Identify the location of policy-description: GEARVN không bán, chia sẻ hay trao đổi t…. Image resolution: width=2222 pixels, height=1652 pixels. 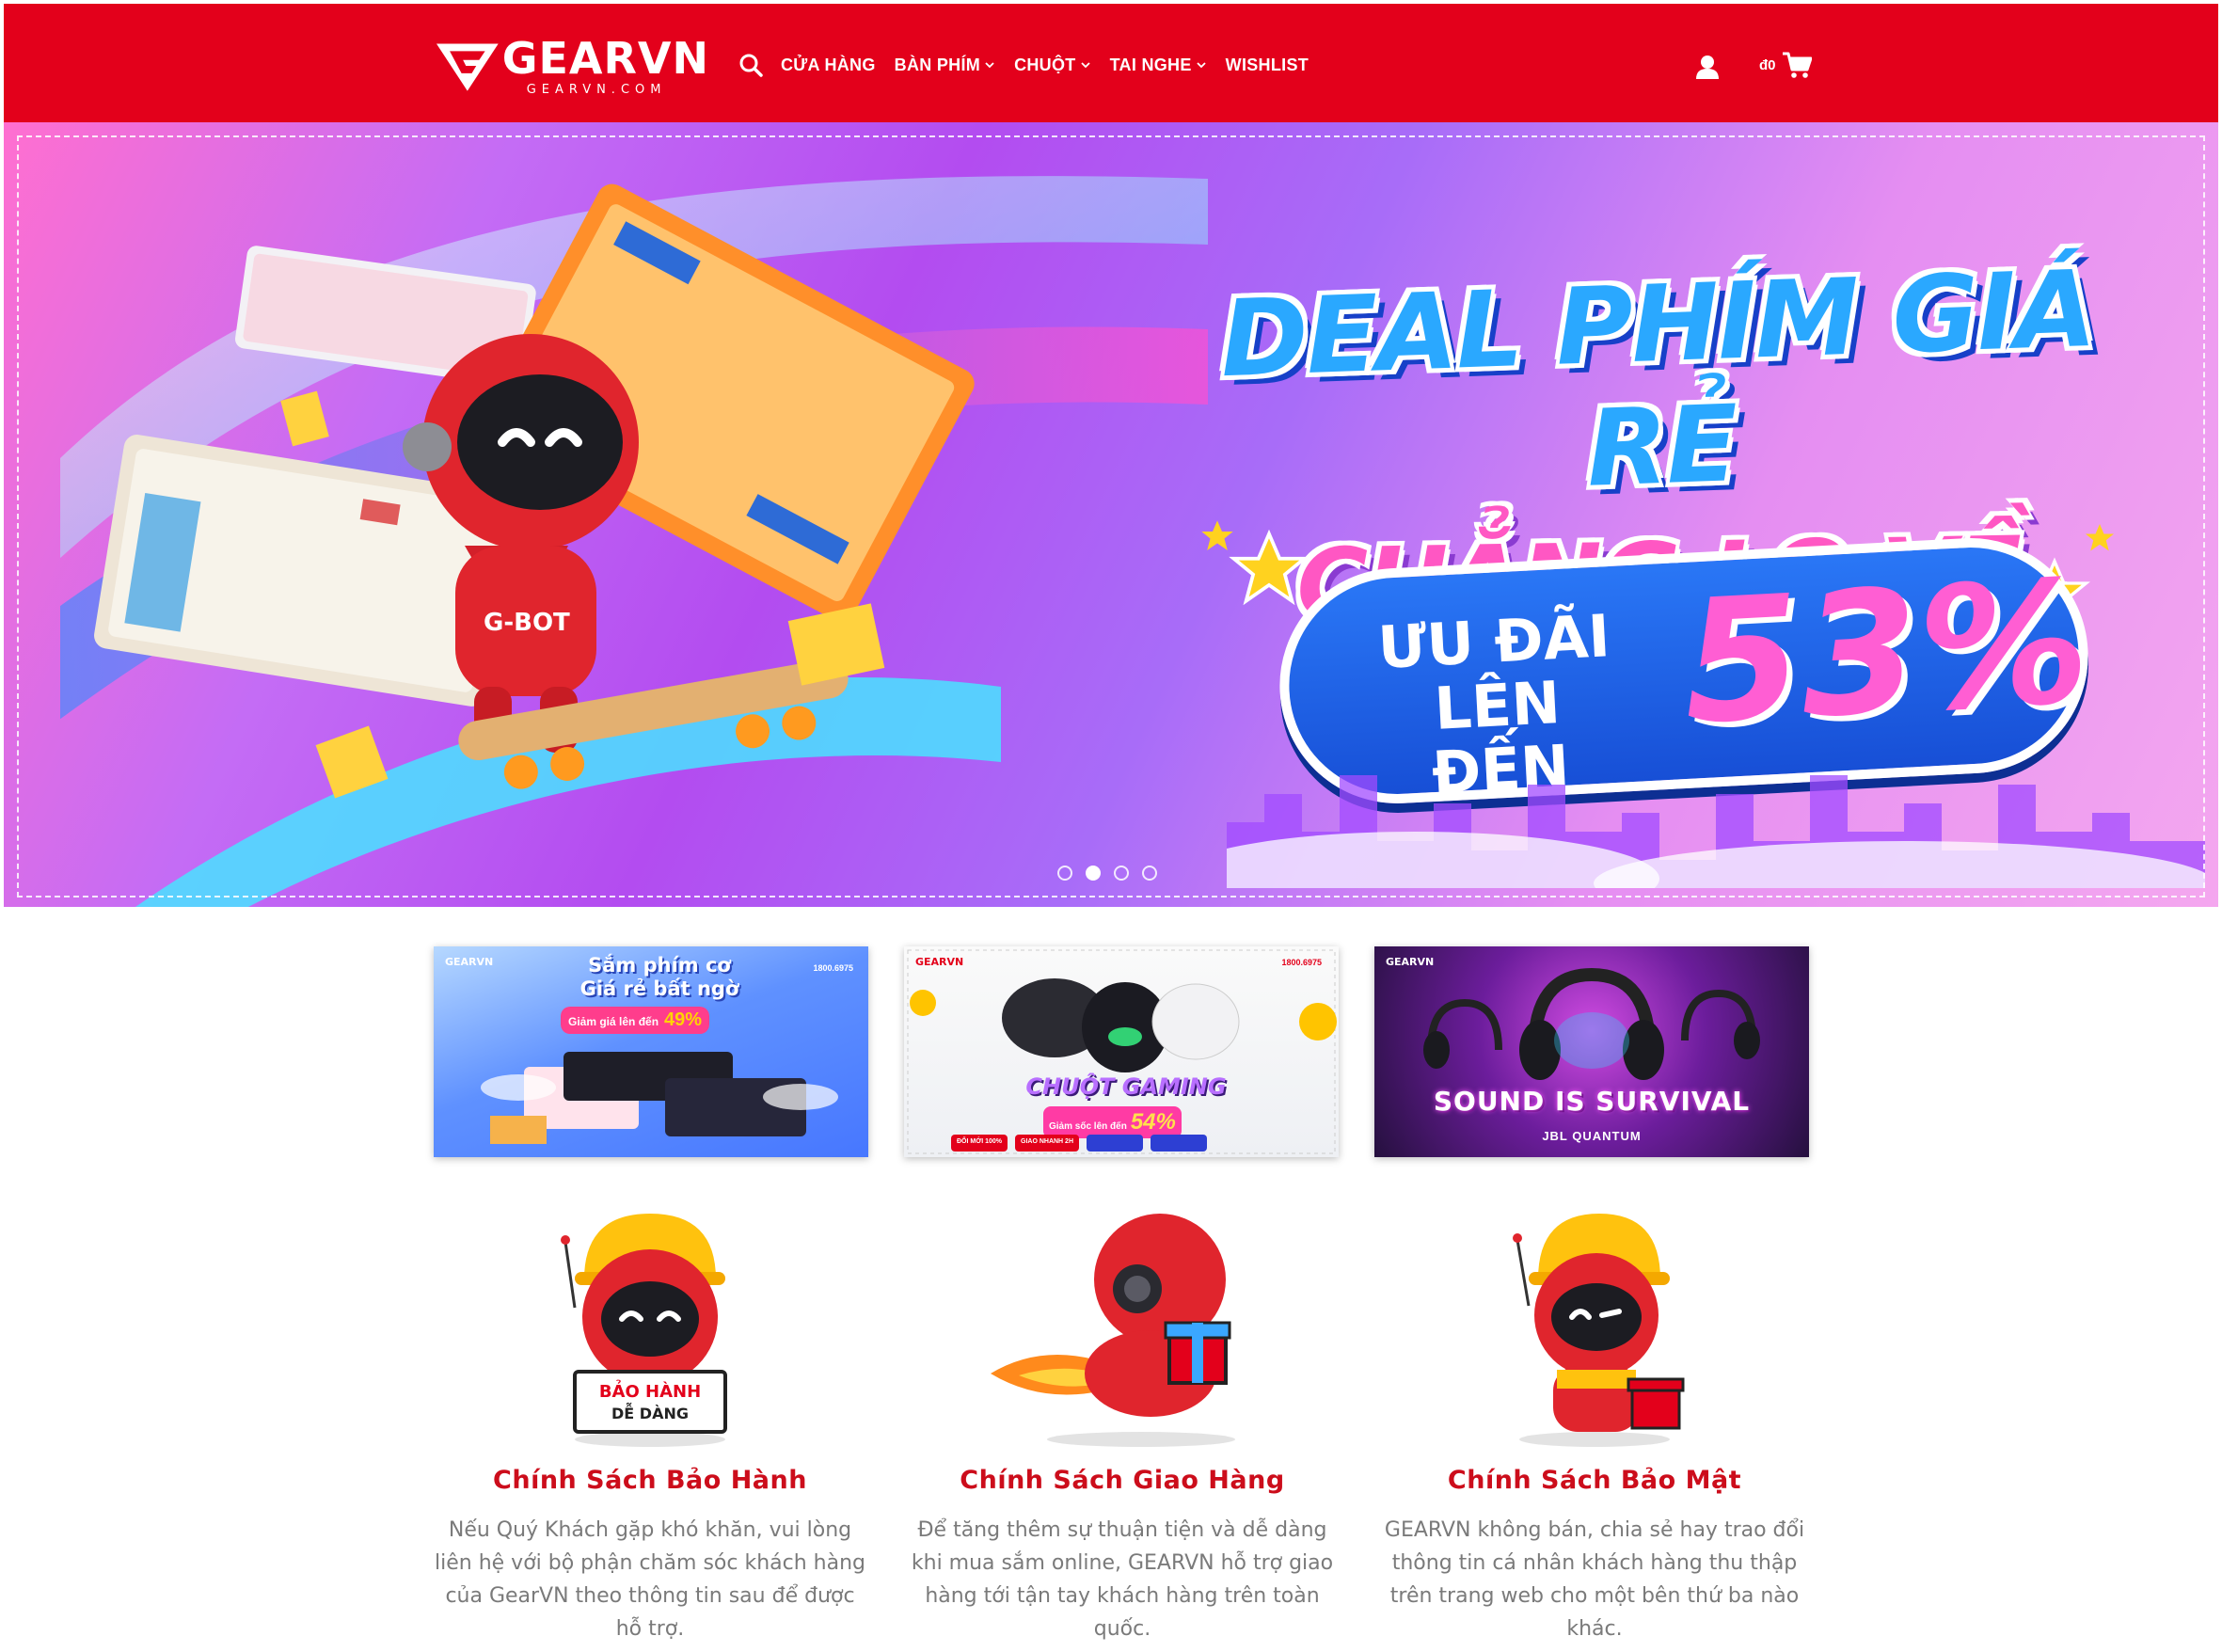
(1594, 1579).